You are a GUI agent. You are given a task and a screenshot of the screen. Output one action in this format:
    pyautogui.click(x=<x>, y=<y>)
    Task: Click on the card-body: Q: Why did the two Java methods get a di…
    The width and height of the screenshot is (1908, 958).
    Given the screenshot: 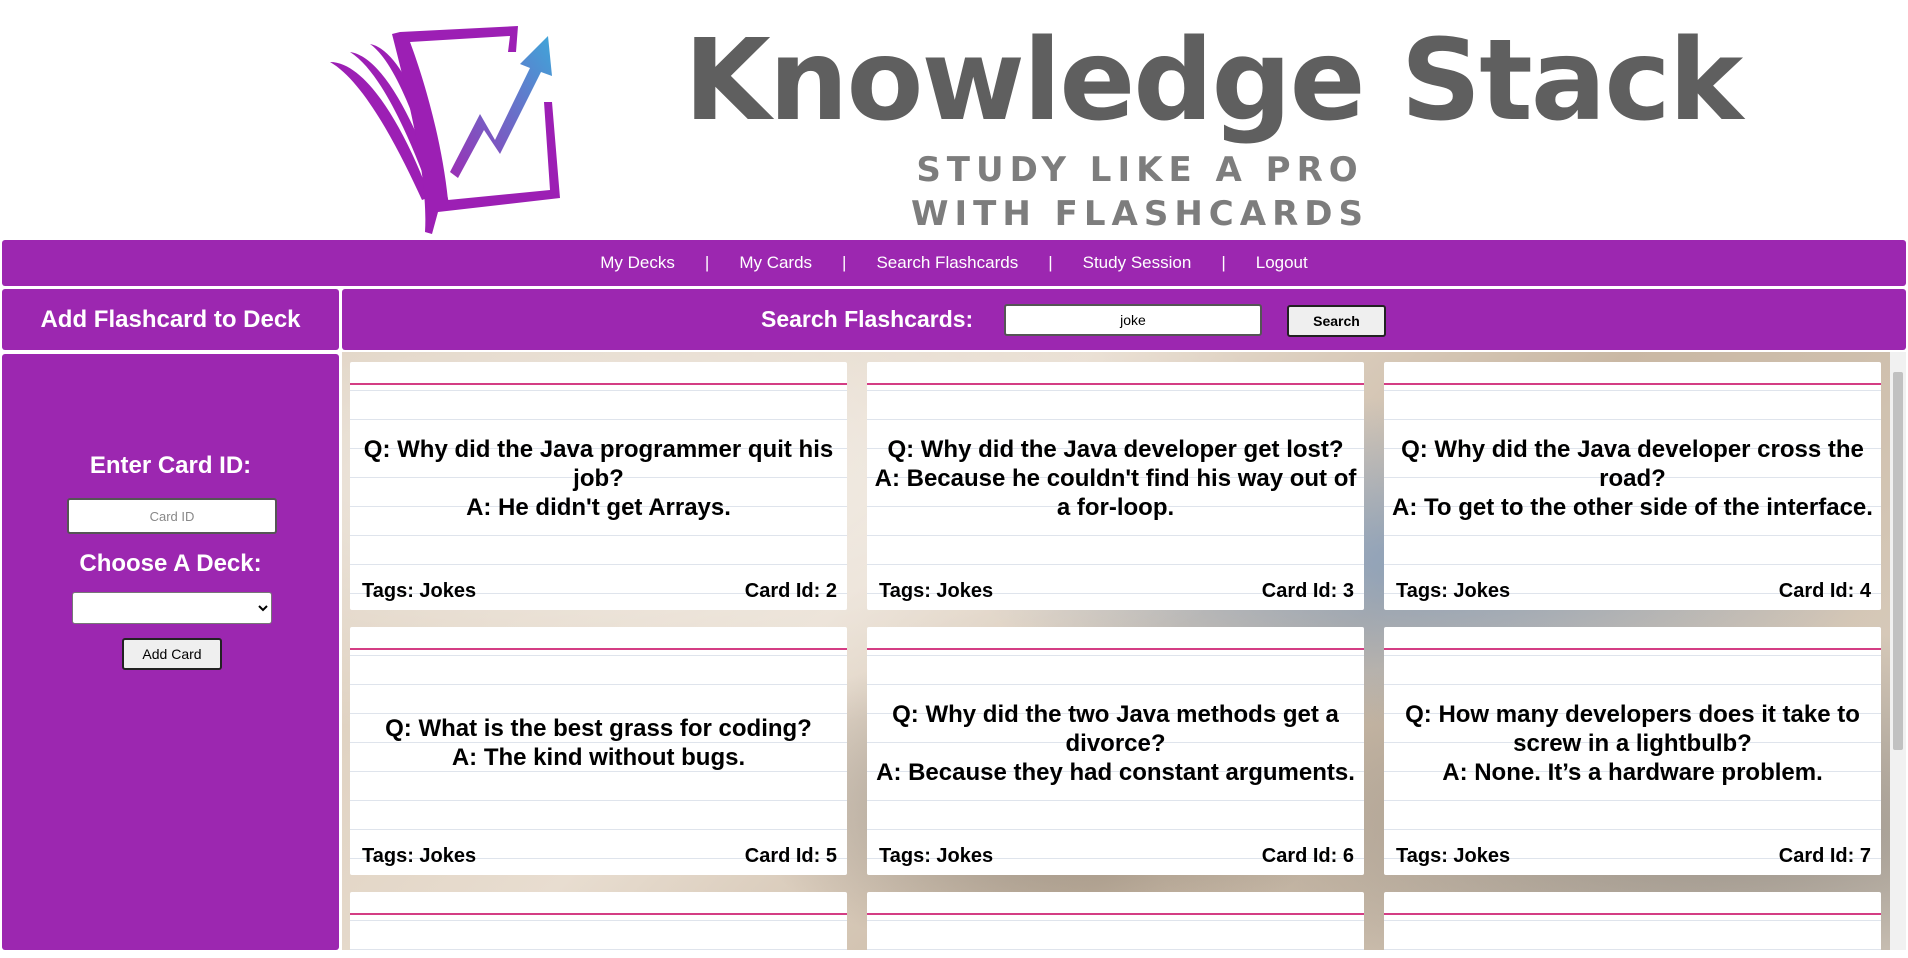 What is the action you would take?
    pyautogui.click(x=1115, y=743)
    